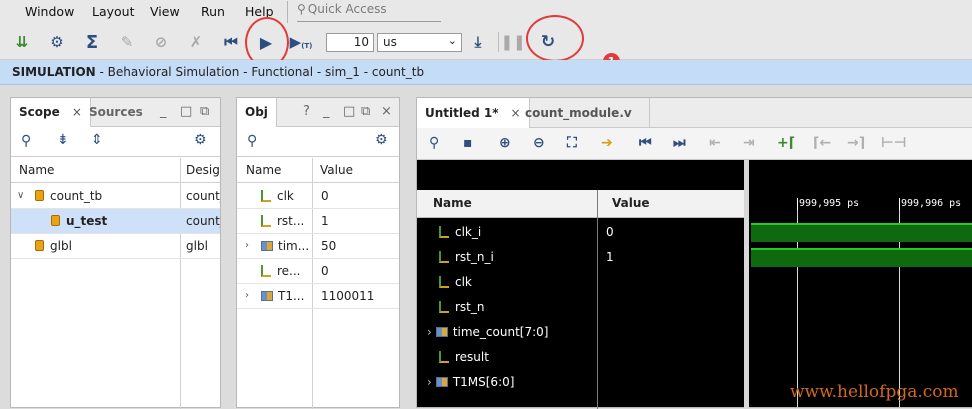 This screenshot has height=409, width=972. What do you see at coordinates (505, 143) in the screenshot?
I see `zoom-in-icon: ⊕` at bounding box center [505, 143].